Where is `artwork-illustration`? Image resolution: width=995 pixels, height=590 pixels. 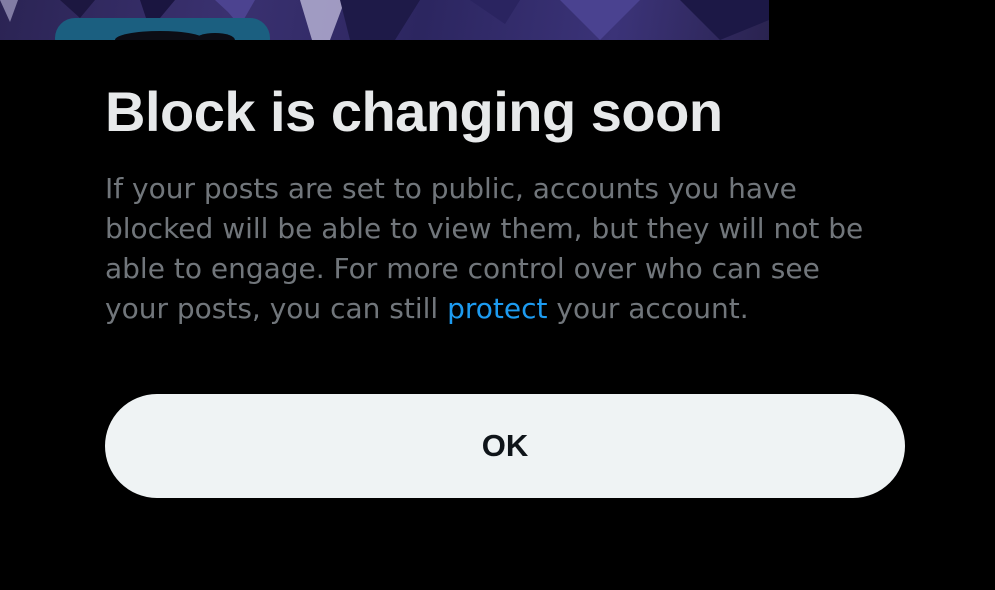 artwork-illustration is located at coordinates (384, 20).